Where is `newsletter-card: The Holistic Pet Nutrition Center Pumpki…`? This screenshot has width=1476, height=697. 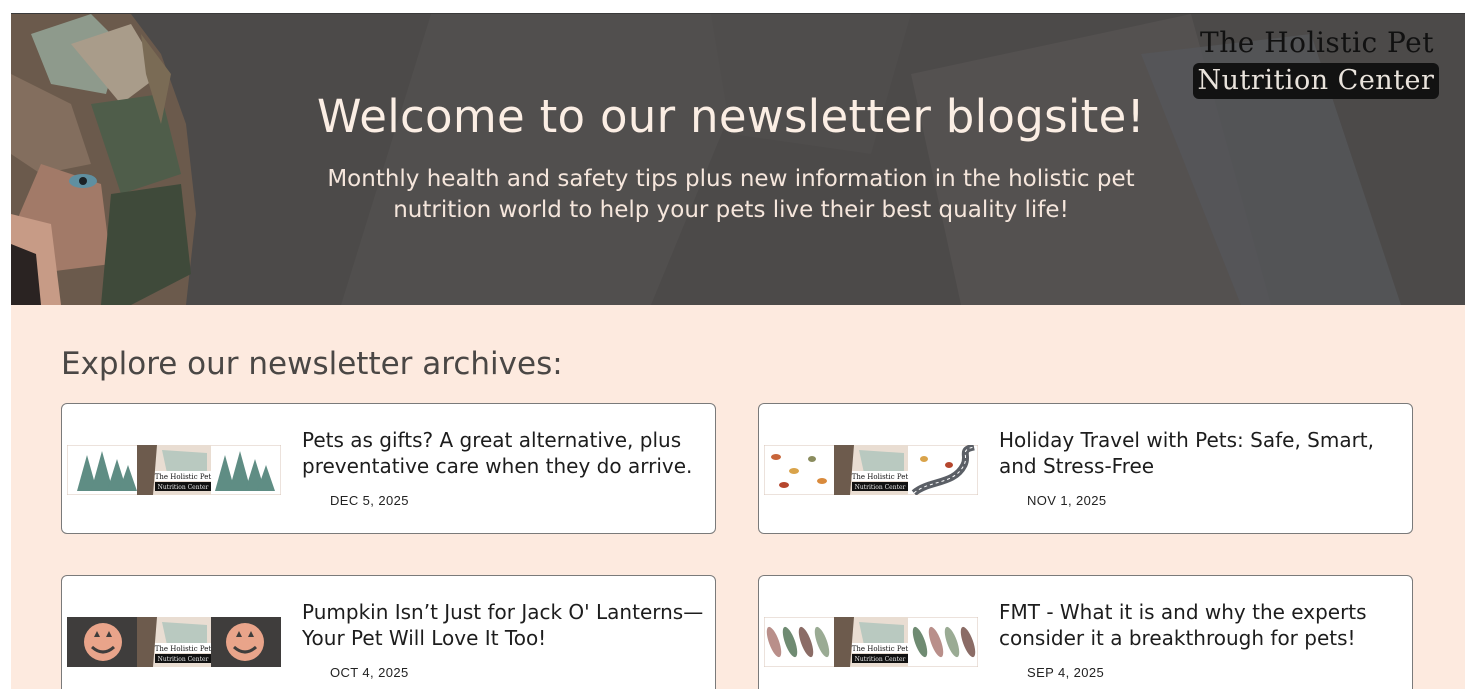
newsletter-card: The Holistic Pet Nutrition Center Pumpki… is located at coordinates (388, 632).